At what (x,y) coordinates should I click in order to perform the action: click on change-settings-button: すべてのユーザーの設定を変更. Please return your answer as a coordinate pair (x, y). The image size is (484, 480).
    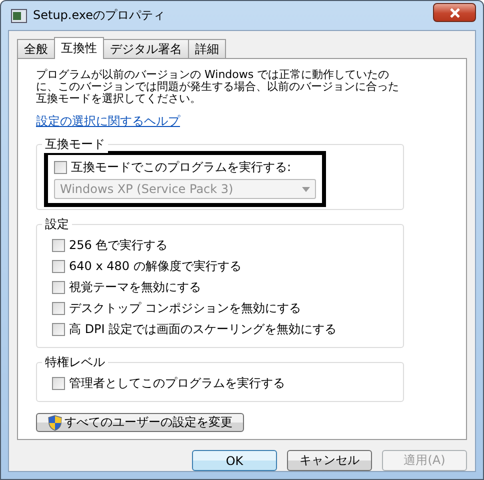
    Looking at the image, I should click on (140, 422).